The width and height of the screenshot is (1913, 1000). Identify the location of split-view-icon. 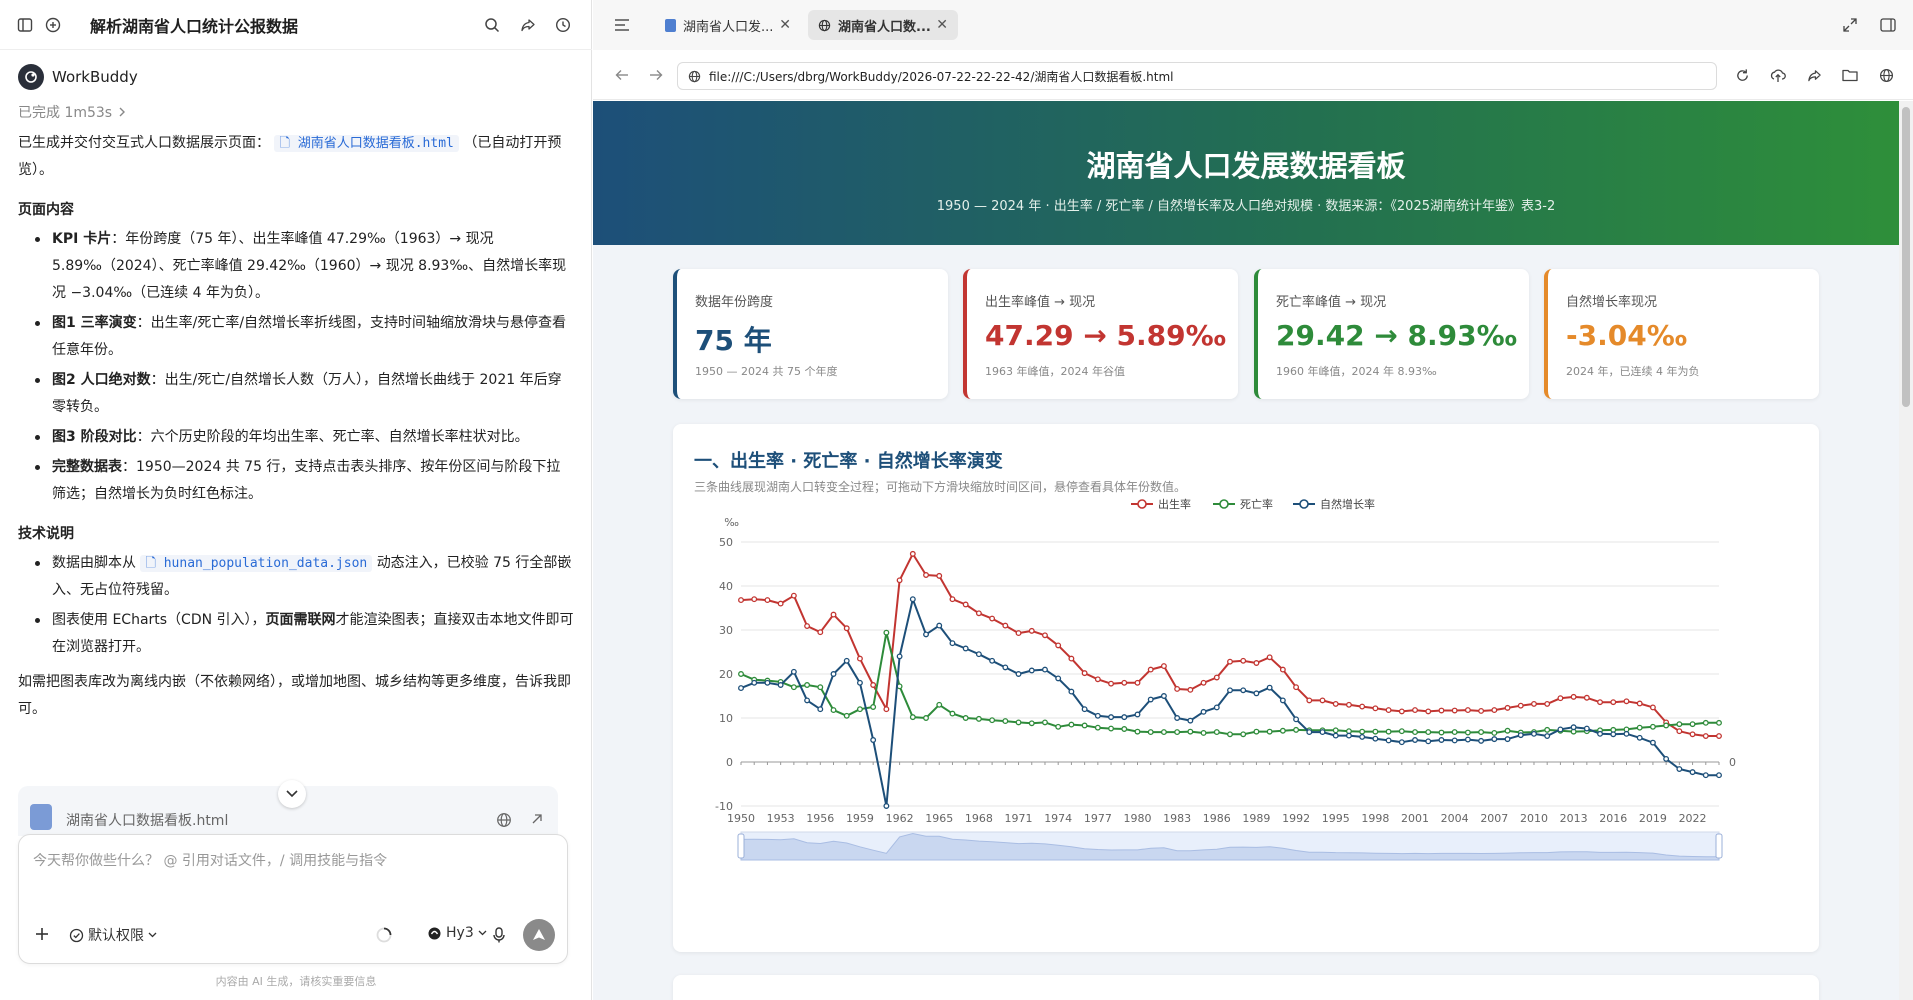
(1888, 25).